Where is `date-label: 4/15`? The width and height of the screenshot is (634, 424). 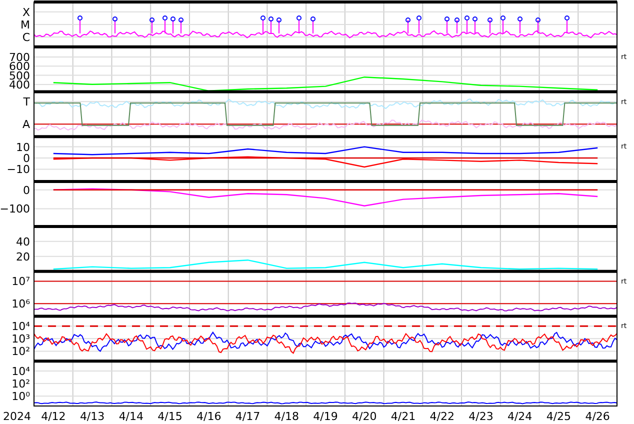
date-label: 4/15 is located at coordinates (170, 416).